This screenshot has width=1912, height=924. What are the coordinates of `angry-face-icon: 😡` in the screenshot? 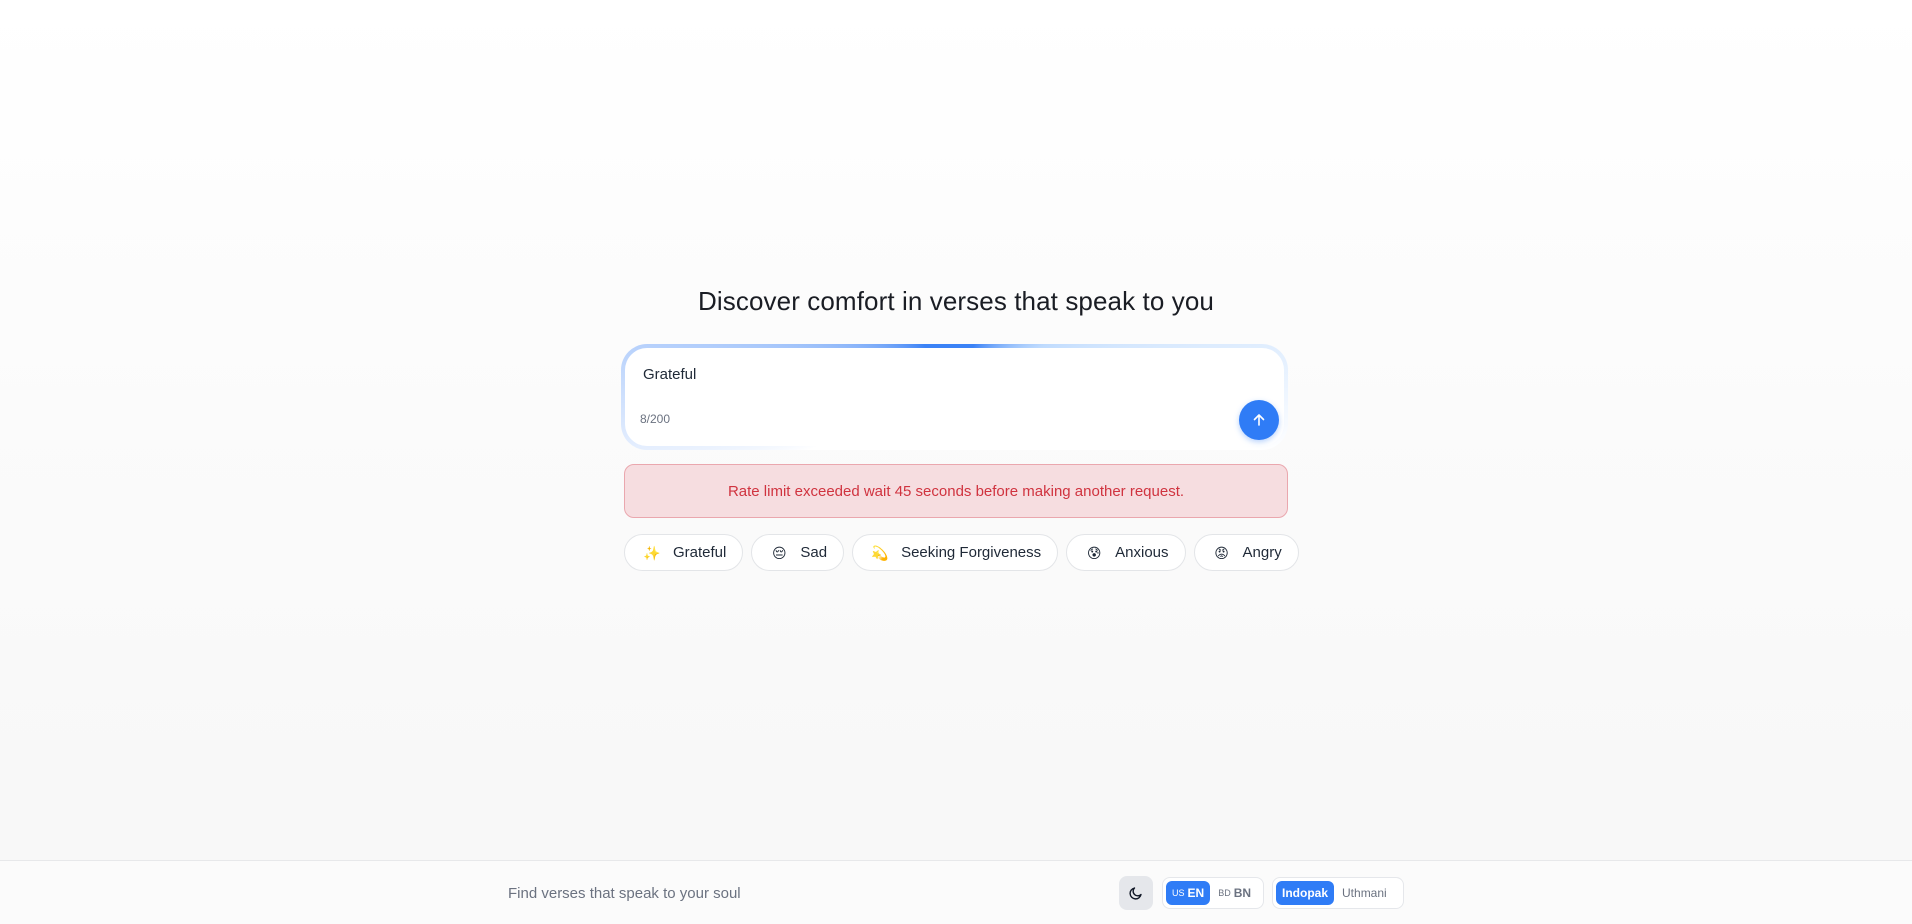 It's located at (1221, 552).